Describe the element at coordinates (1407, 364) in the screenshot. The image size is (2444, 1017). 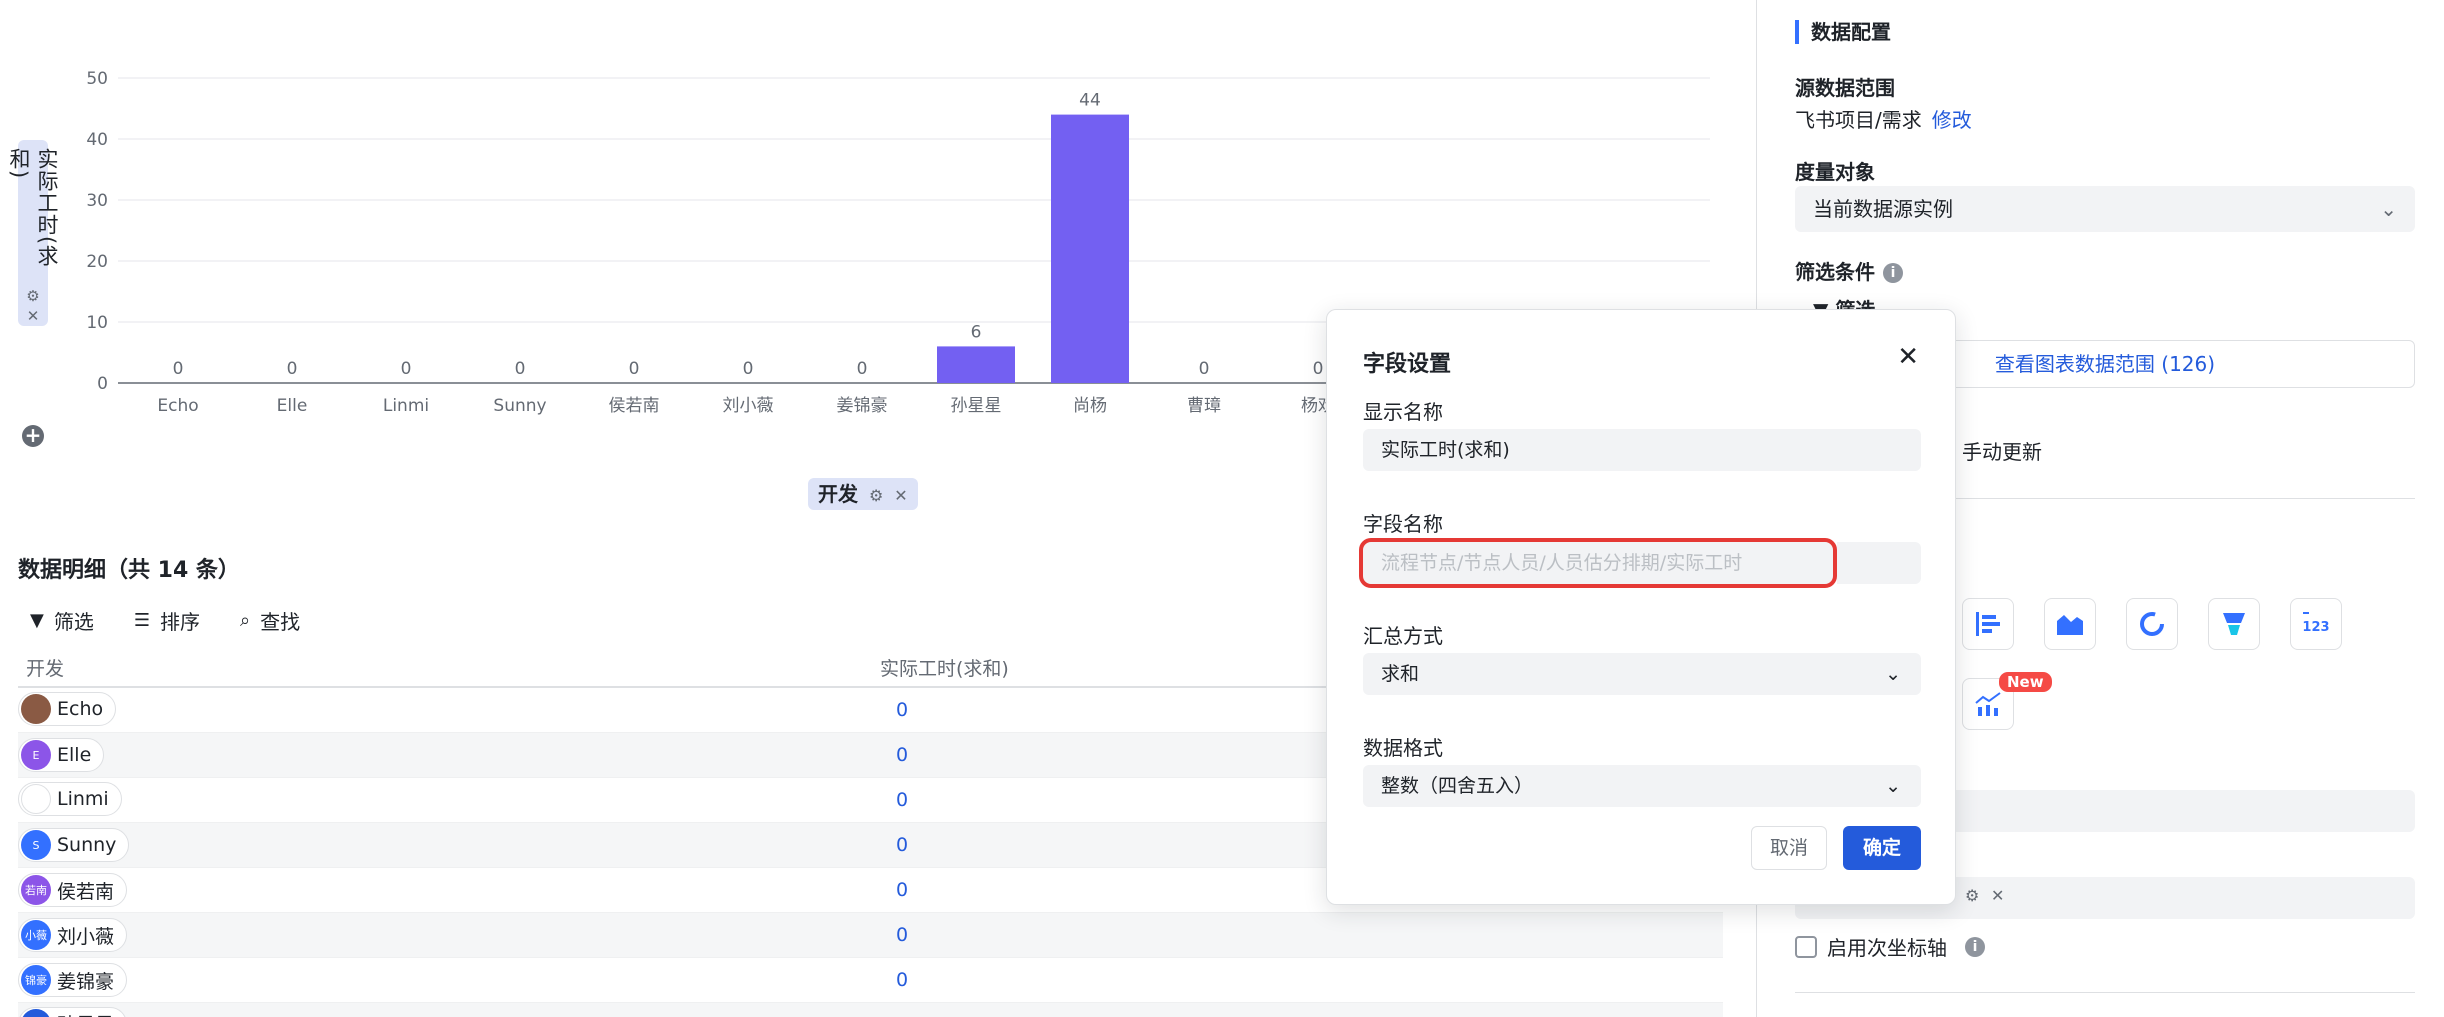
I see `dialog-title: 字段设置` at that location.